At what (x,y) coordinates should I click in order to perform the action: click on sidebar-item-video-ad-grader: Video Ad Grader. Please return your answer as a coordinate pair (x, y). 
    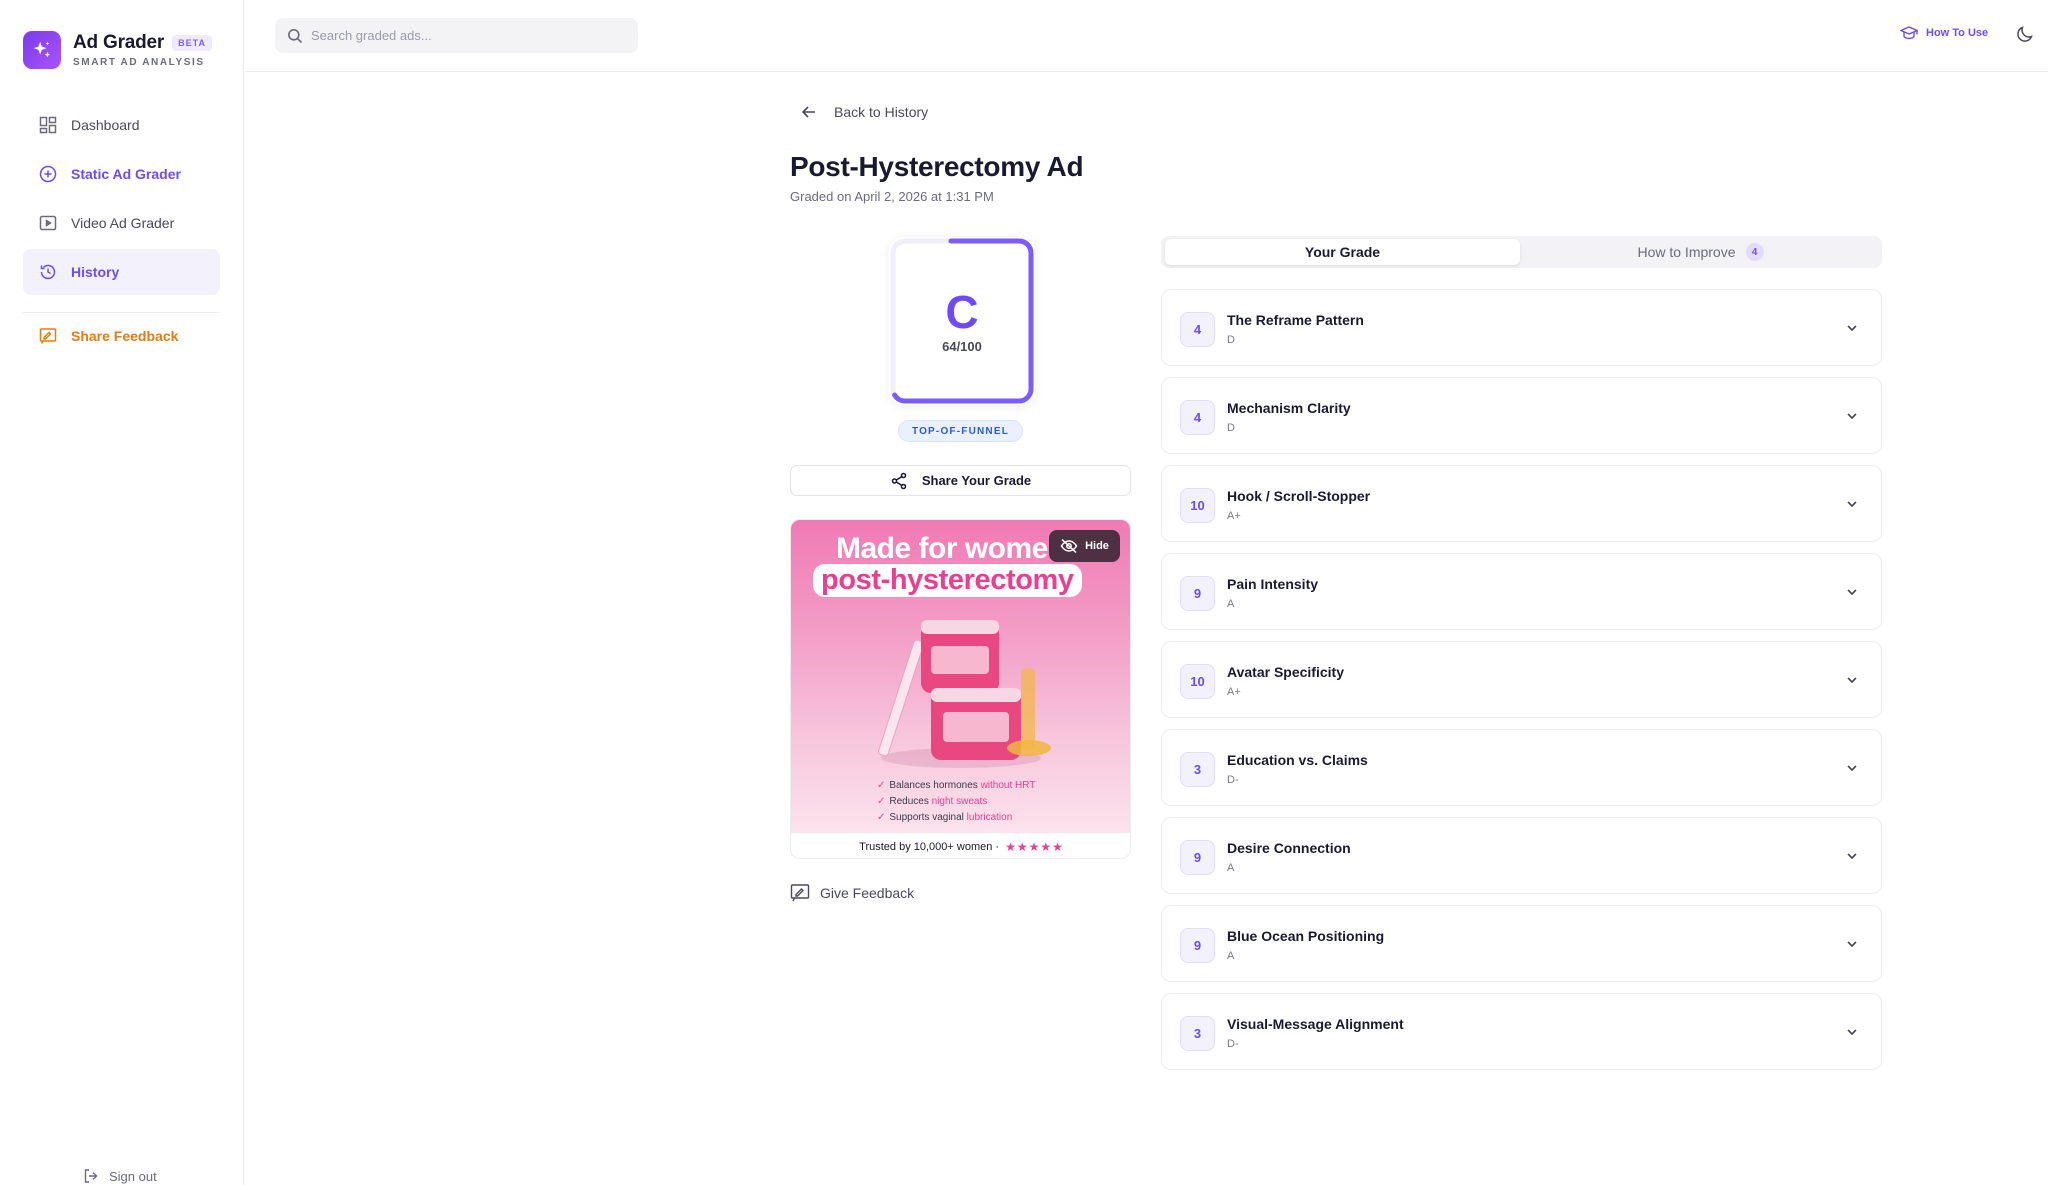
    Looking at the image, I should click on (121, 223).